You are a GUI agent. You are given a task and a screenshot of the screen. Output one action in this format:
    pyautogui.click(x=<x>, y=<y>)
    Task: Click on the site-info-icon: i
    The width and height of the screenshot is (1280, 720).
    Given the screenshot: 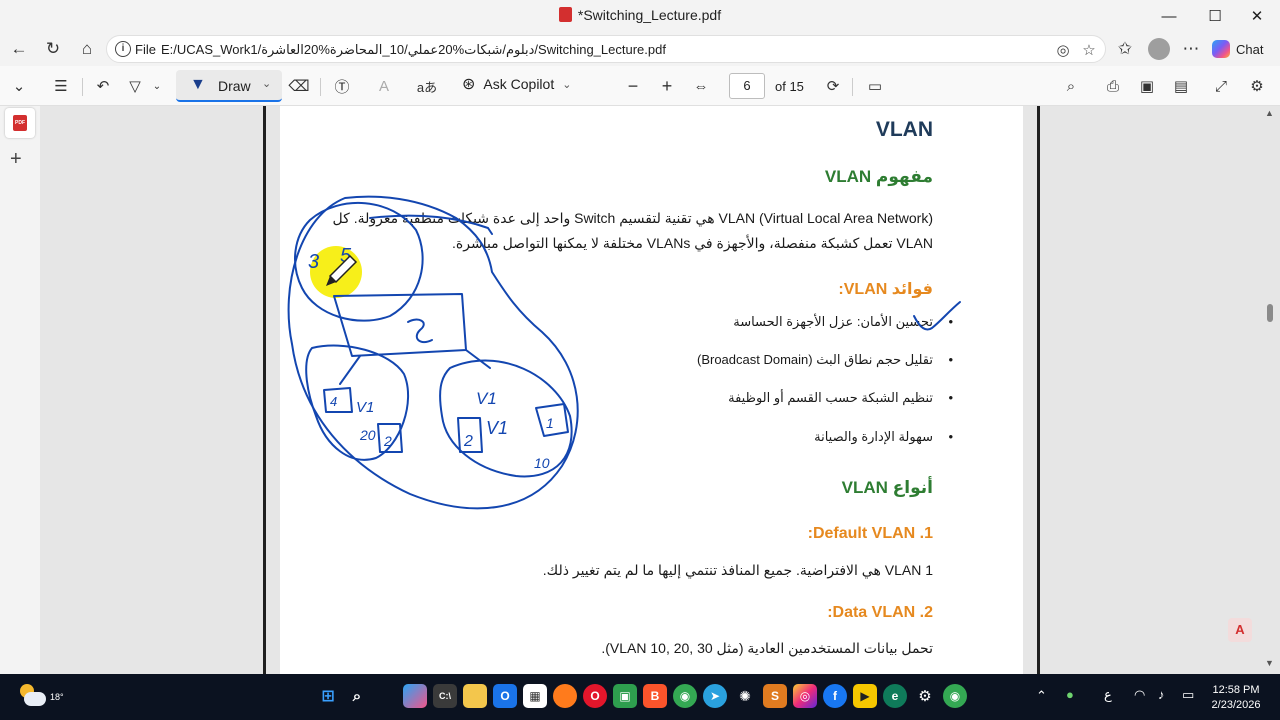 What is the action you would take?
    pyautogui.click(x=123, y=49)
    